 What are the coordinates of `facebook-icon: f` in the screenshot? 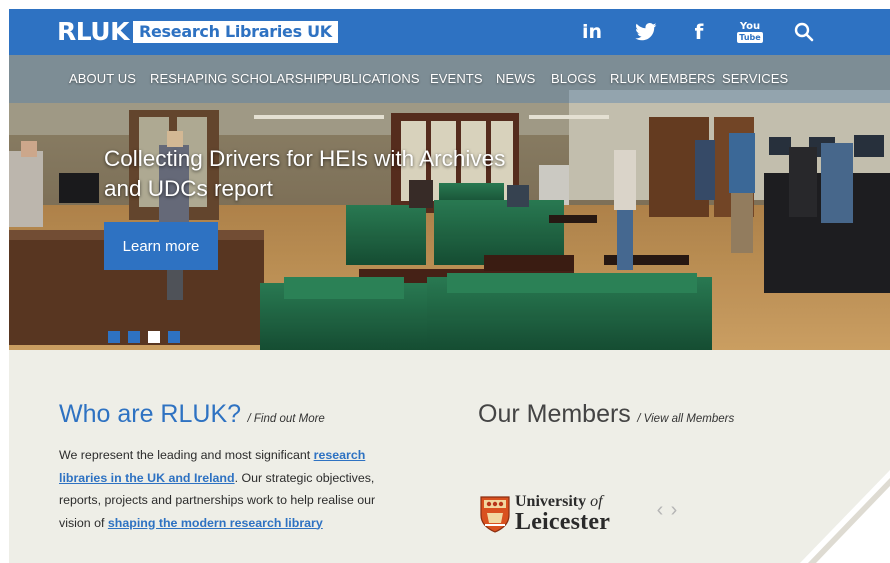 It's located at (699, 32).